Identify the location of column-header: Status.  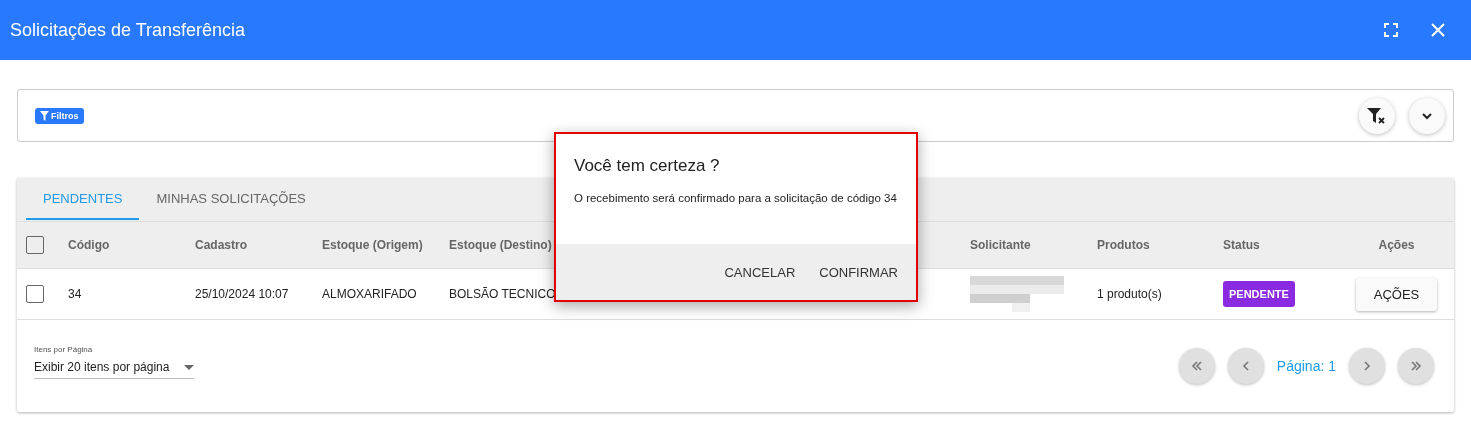
(1241, 245).